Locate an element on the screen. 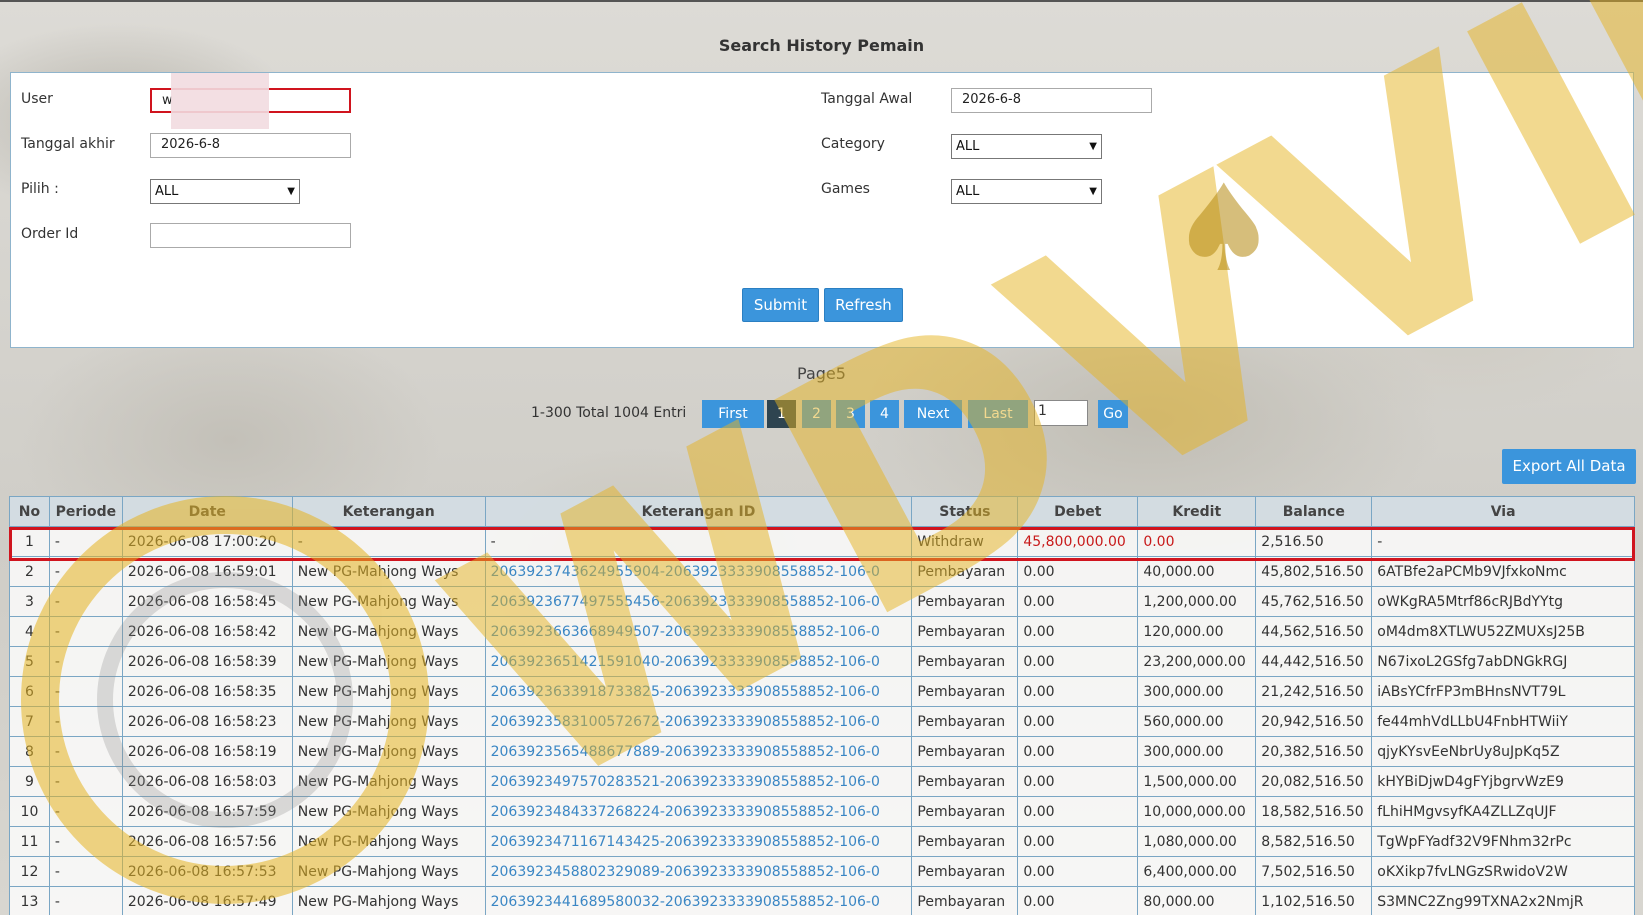  cell-kredit: 40,000.00 is located at coordinates (1197, 571).